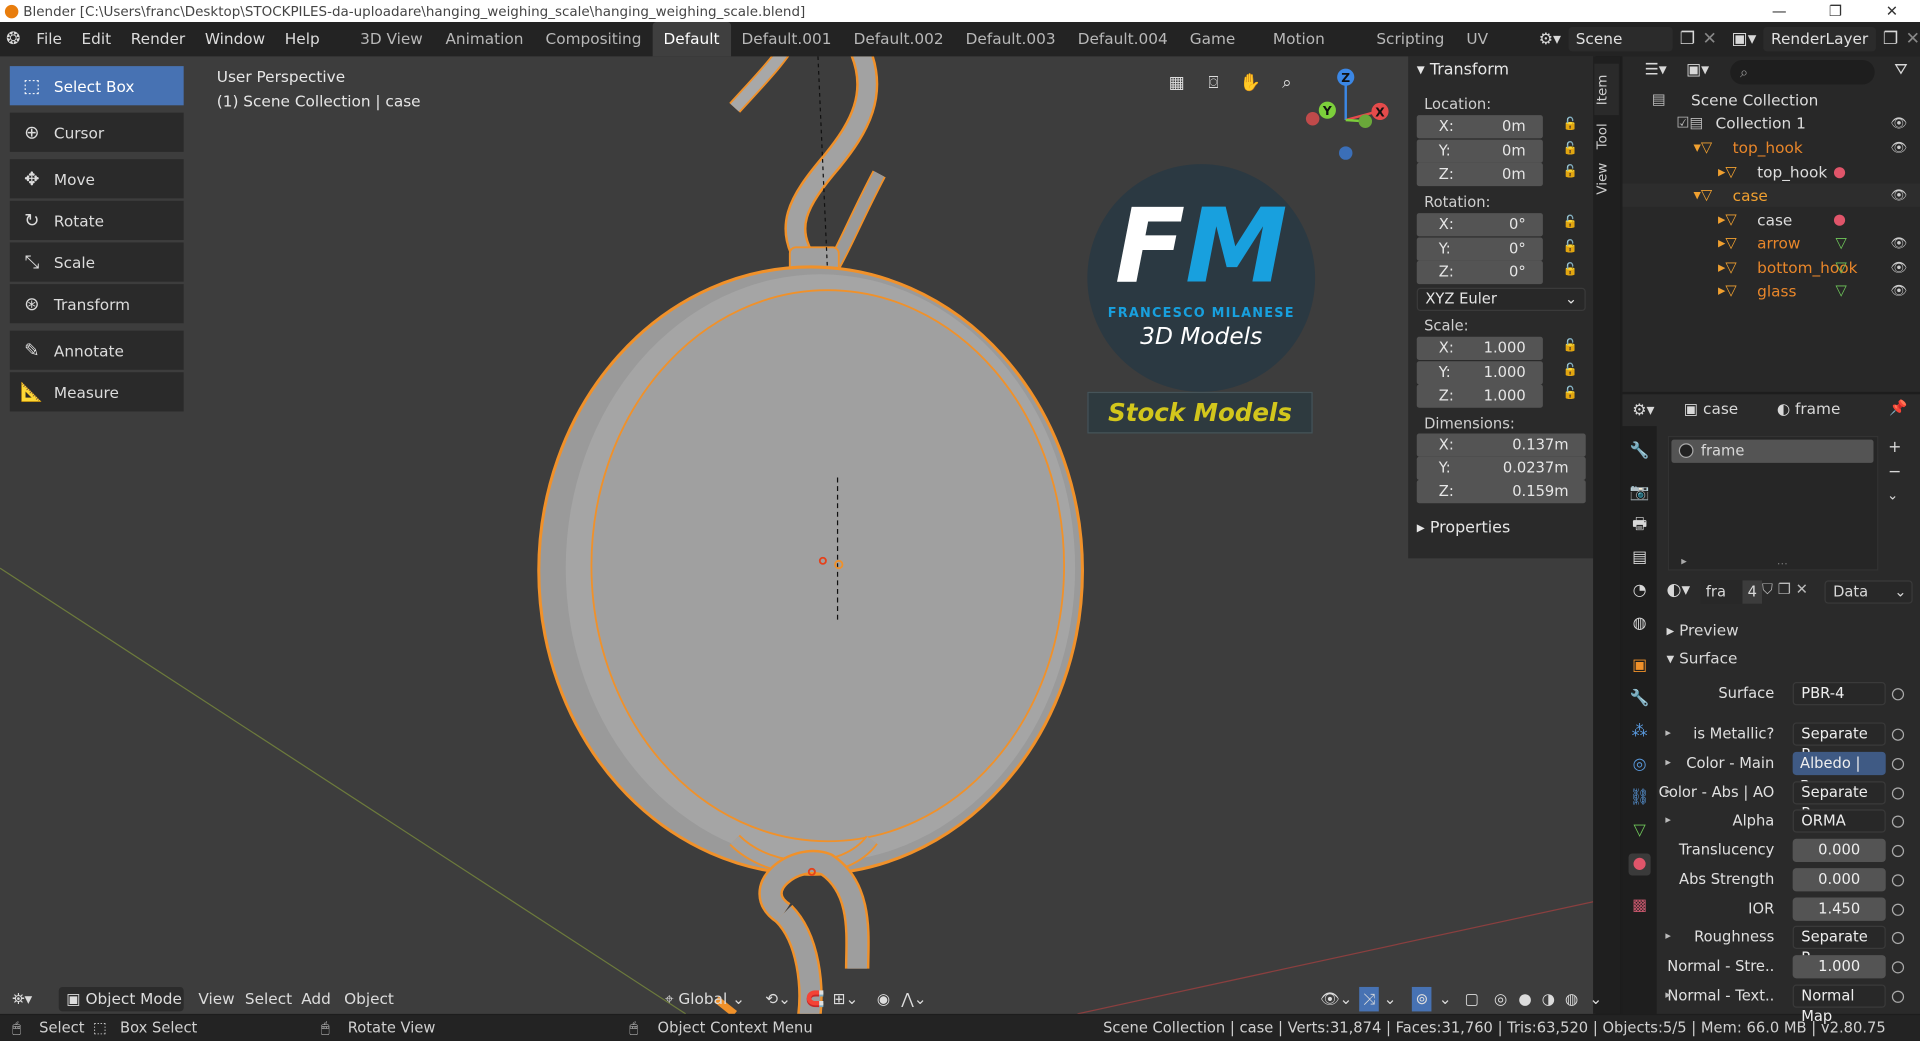 The height and width of the screenshot is (1041, 1920). Describe the element at coordinates (1771, 122) in the screenshot. I see `outliner-row-Collection 1: ☑▤ Collection 1 👁` at that location.